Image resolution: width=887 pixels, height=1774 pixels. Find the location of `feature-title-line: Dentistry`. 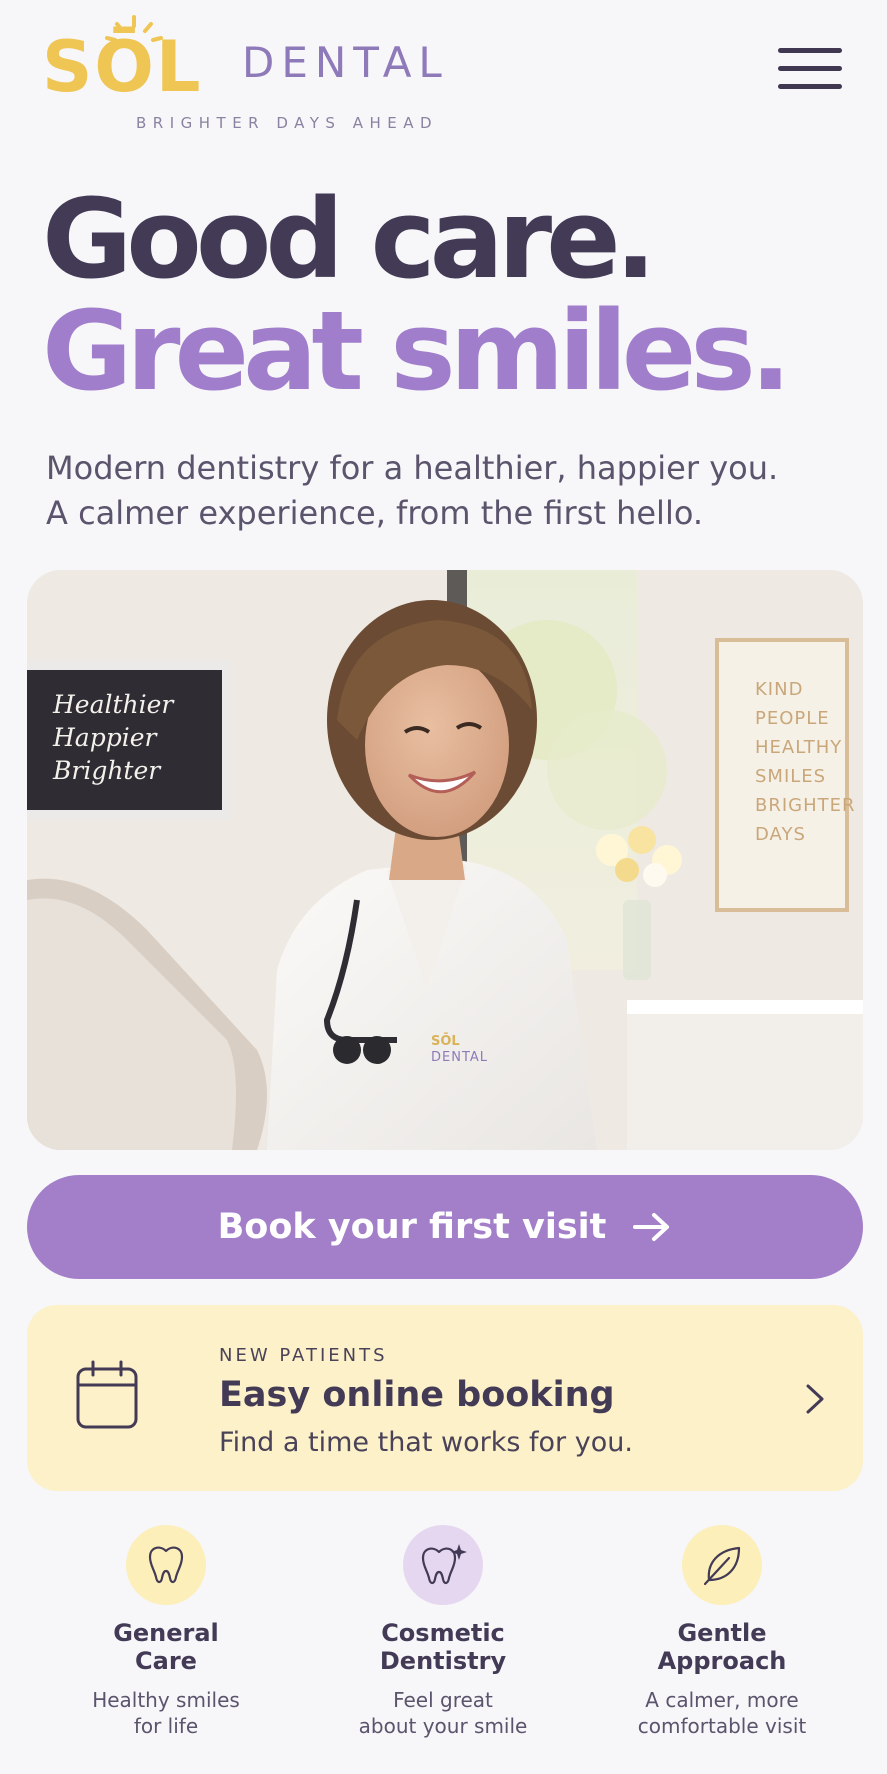

feature-title-line: Dentistry is located at coordinates (443, 1661).